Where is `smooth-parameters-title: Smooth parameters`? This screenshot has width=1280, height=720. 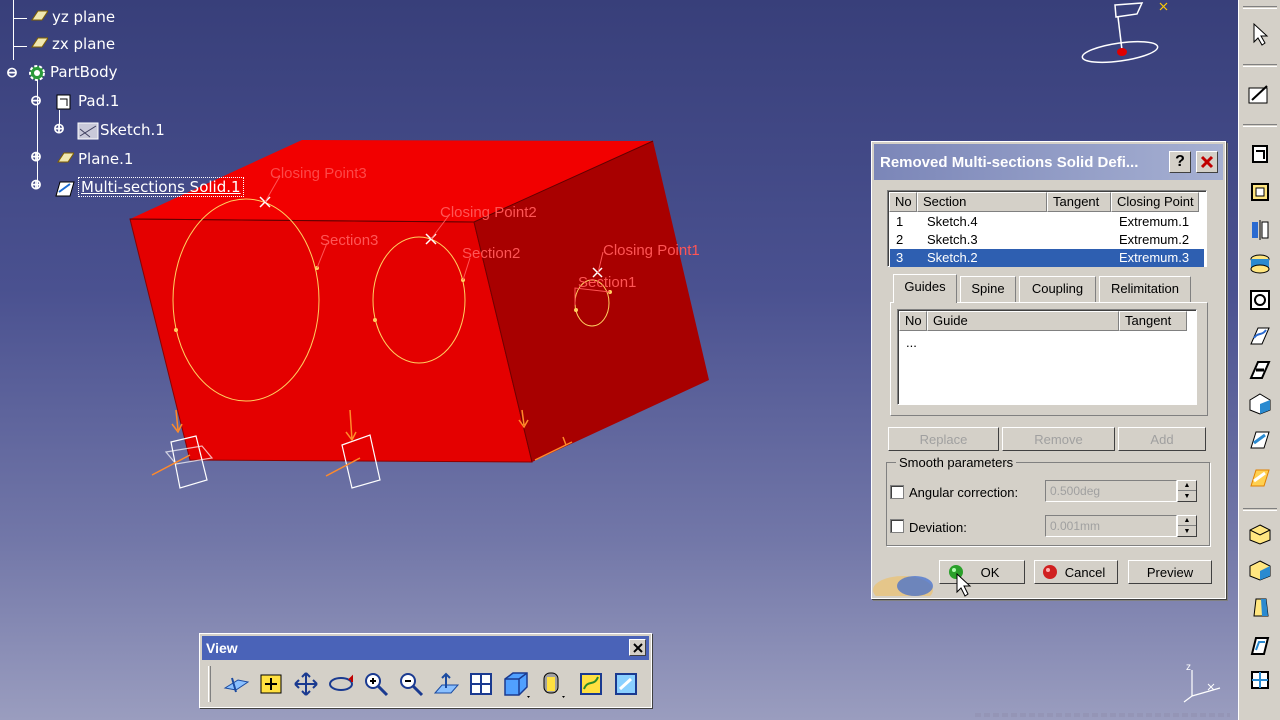 smooth-parameters-title: Smooth parameters is located at coordinates (956, 462).